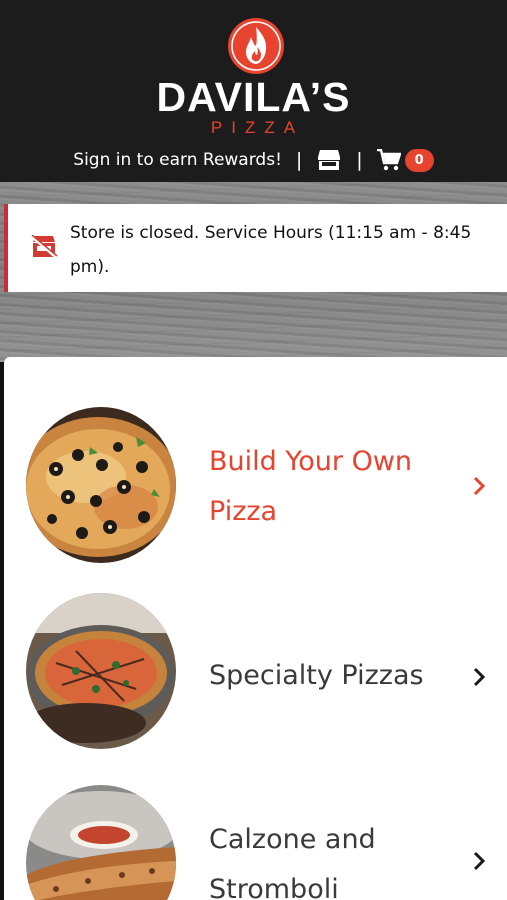  Describe the element at coordinates (253, 97) in the screenshot. I see `brand-name: DAVILA’S` at that location.